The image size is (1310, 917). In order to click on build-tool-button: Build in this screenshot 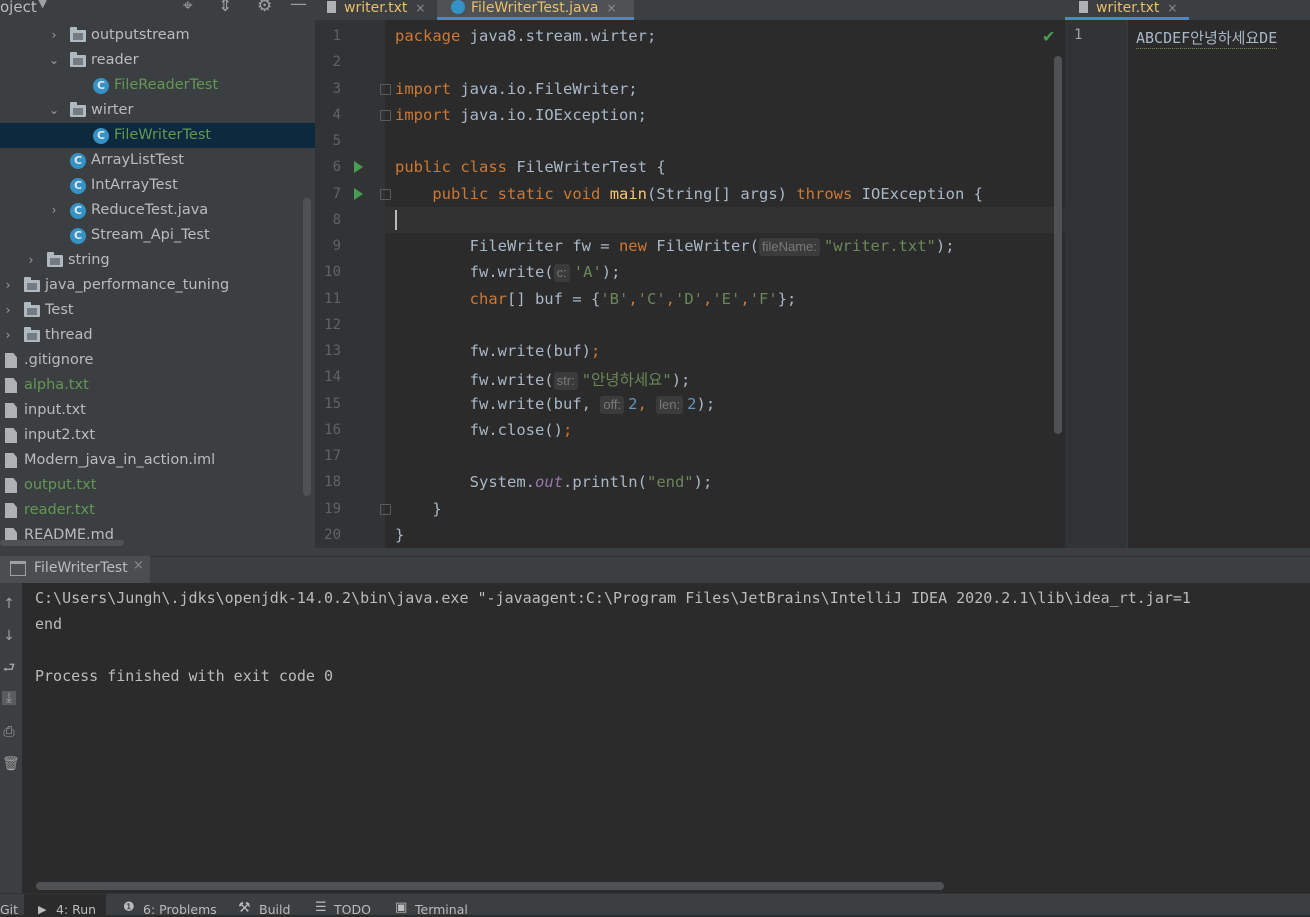, I will do `click(274, 909)`.